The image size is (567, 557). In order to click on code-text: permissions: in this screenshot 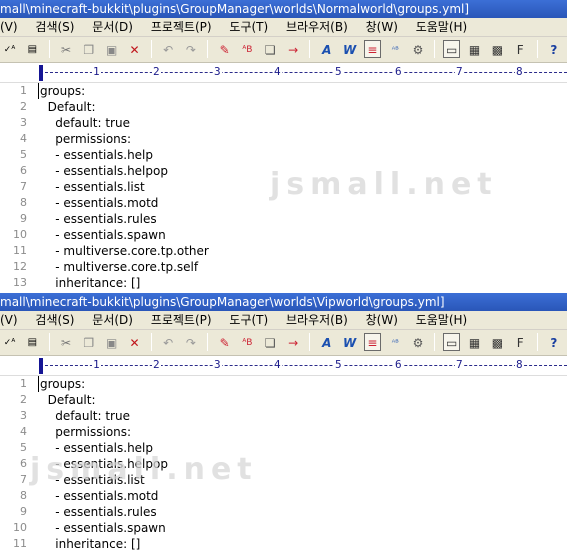, I will do `click(86, 432)`.